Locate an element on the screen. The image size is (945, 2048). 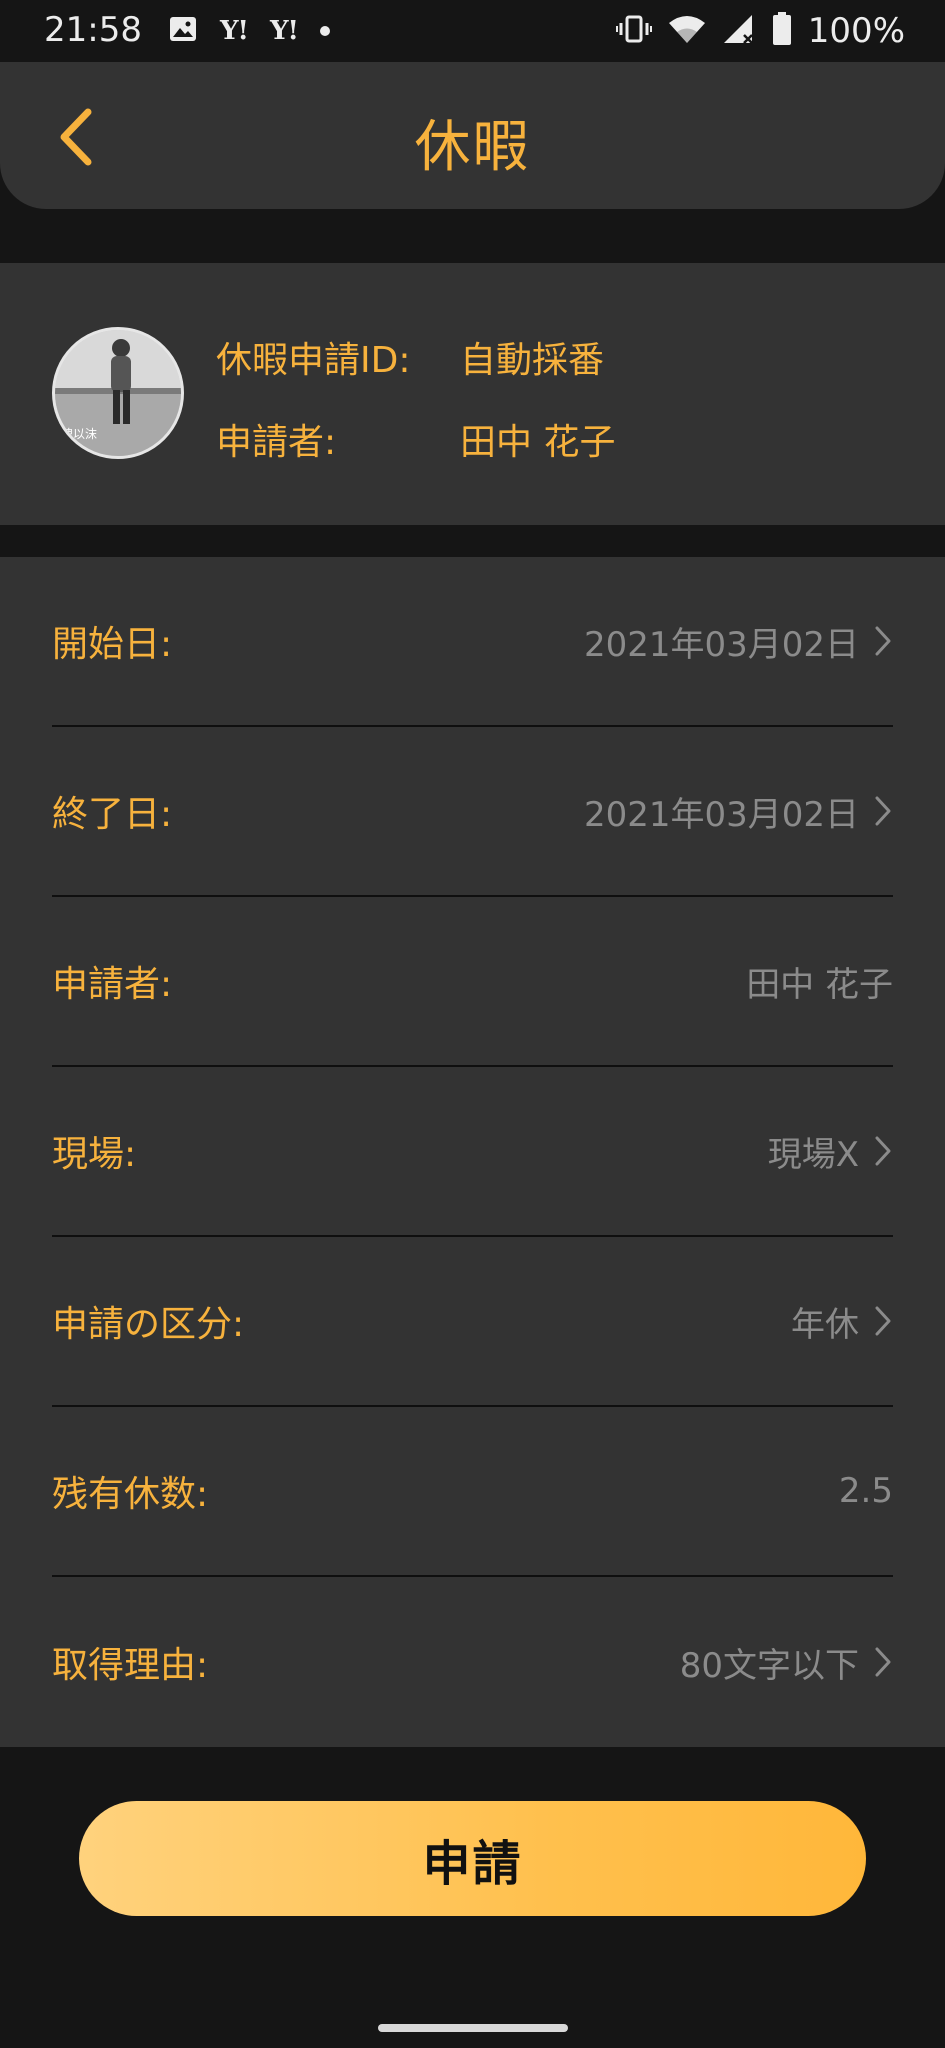
remaining-leave-value: 2.5 is located at coordinates (865, 1491).